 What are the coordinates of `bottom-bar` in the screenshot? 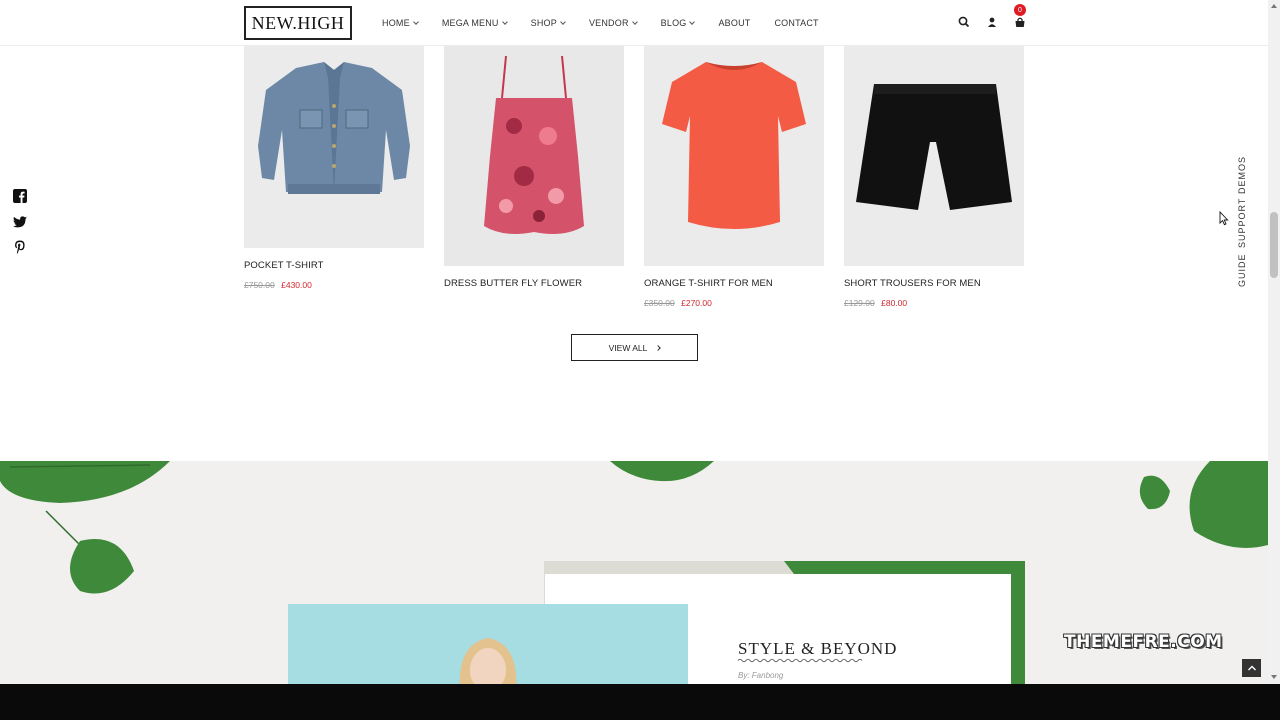 It's located at (640, 702).